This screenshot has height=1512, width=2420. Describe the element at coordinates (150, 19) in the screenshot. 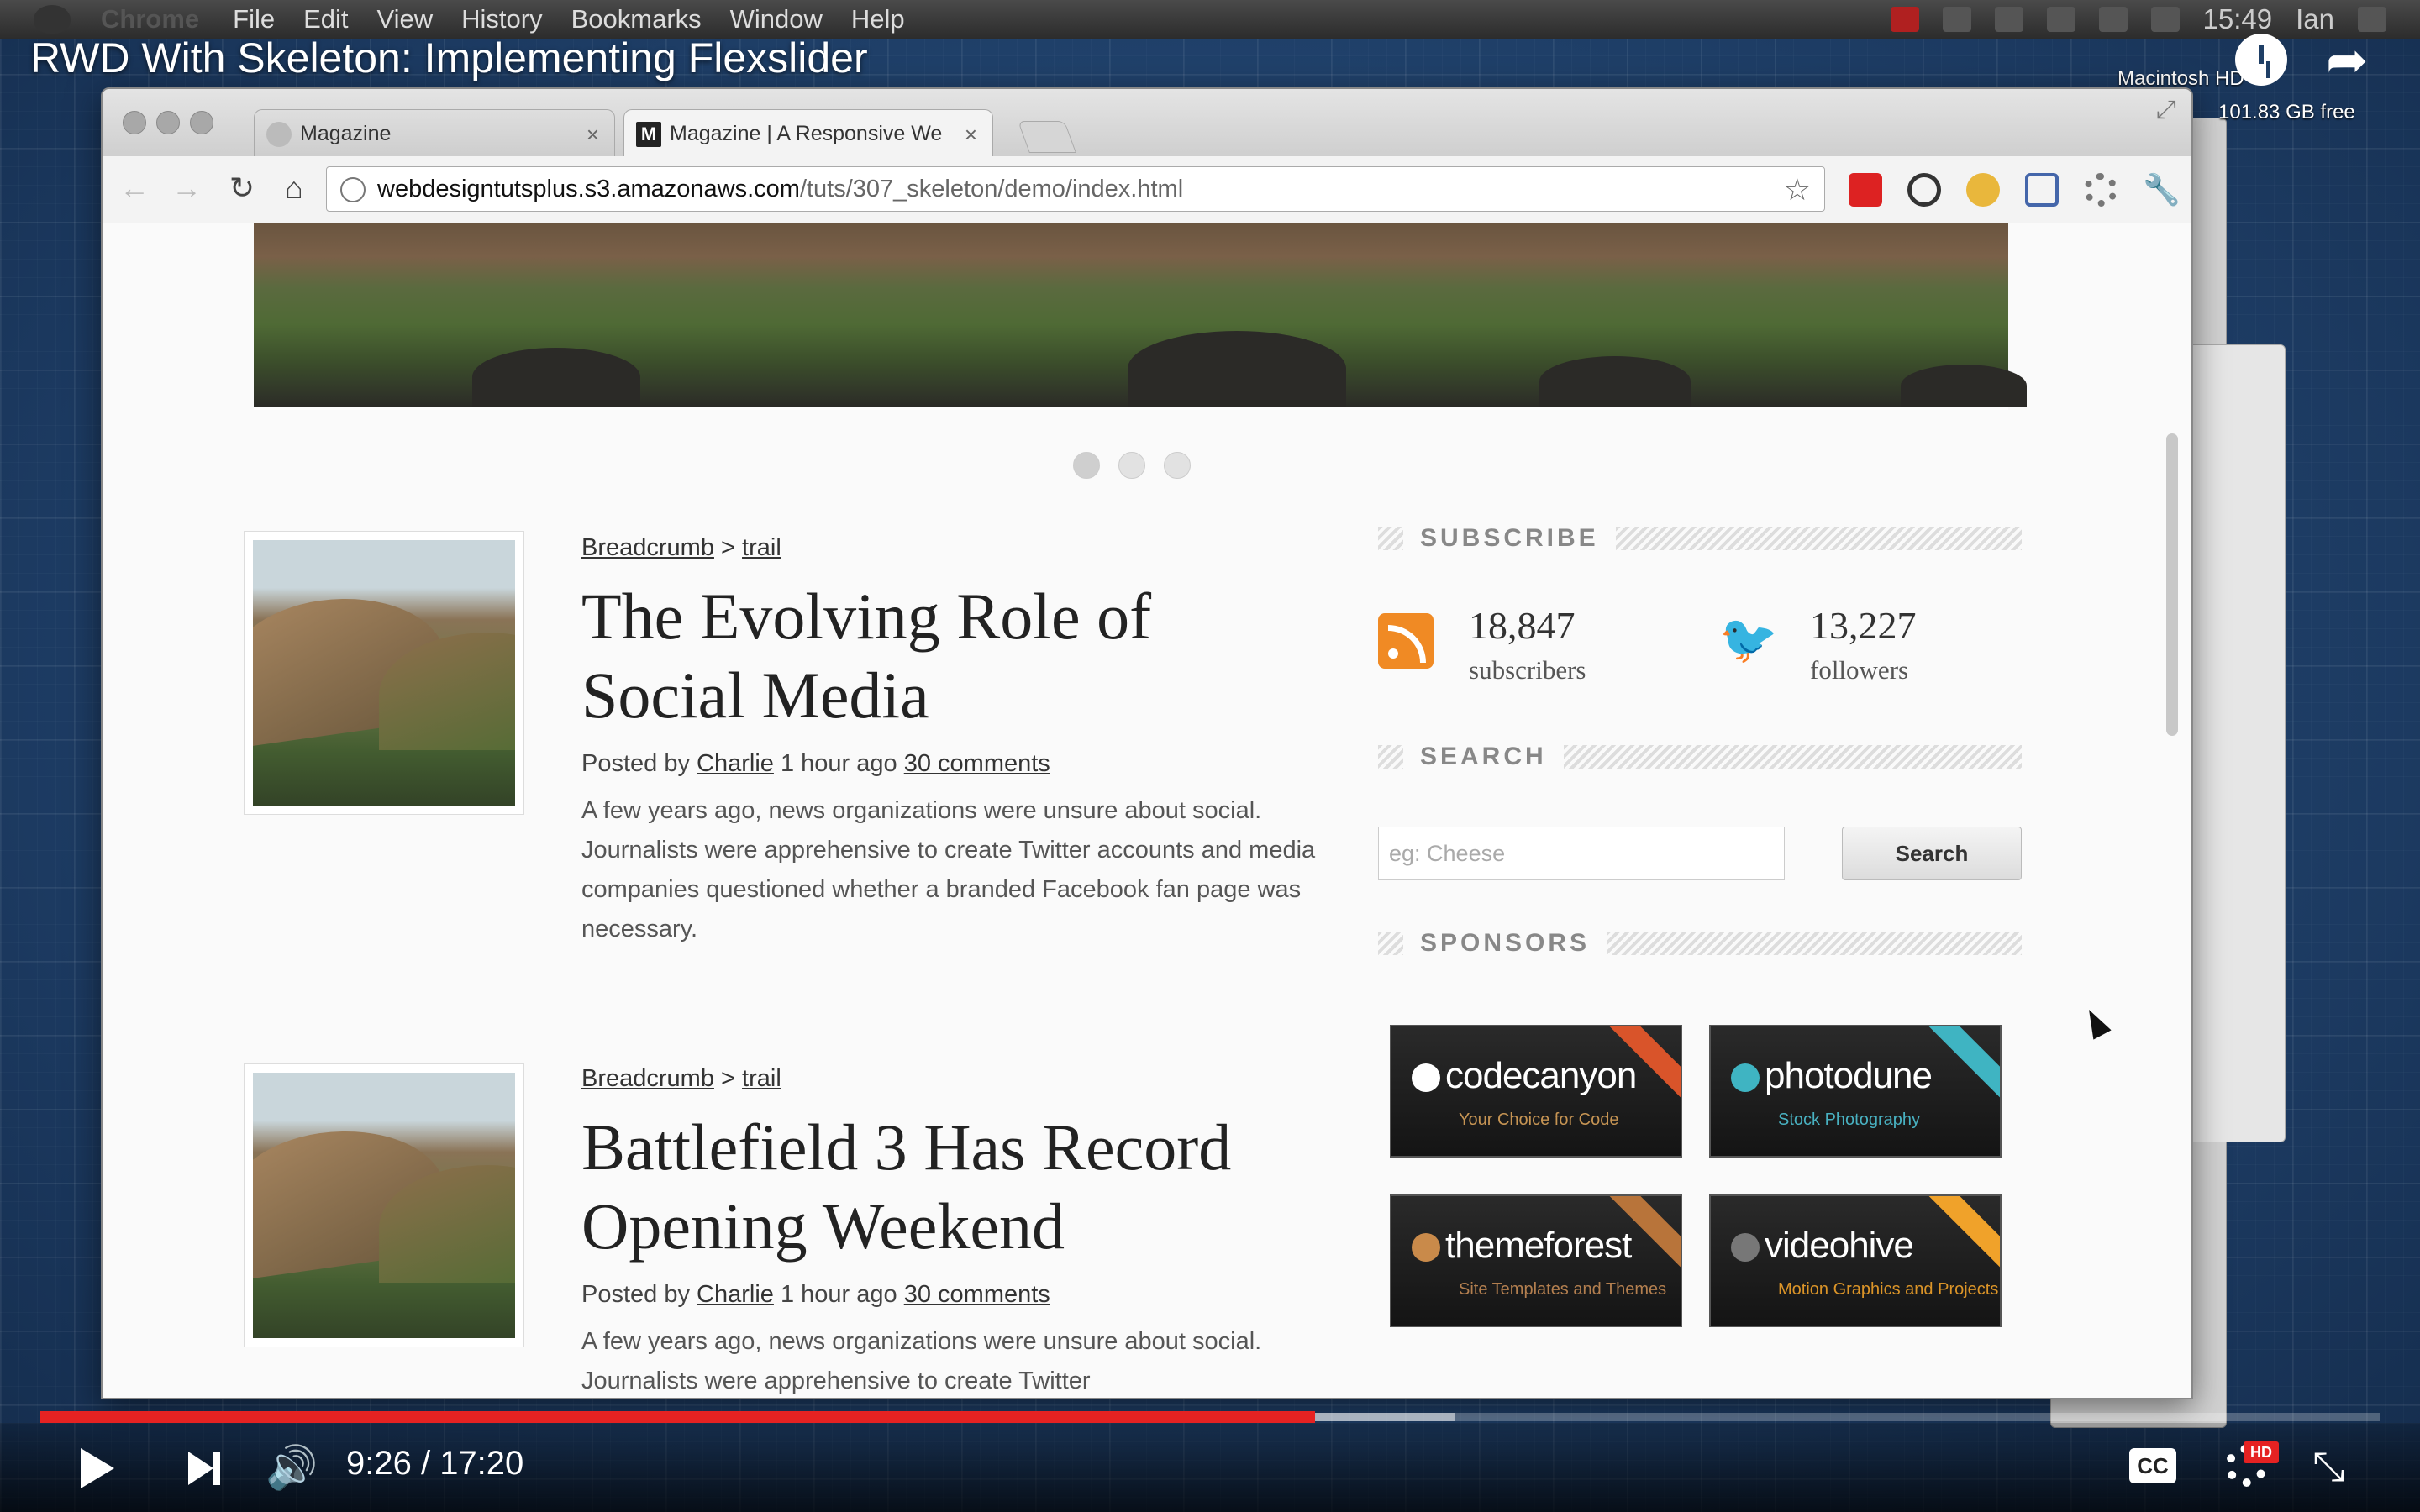

I see `menu-app-name: Chrome` at that location.